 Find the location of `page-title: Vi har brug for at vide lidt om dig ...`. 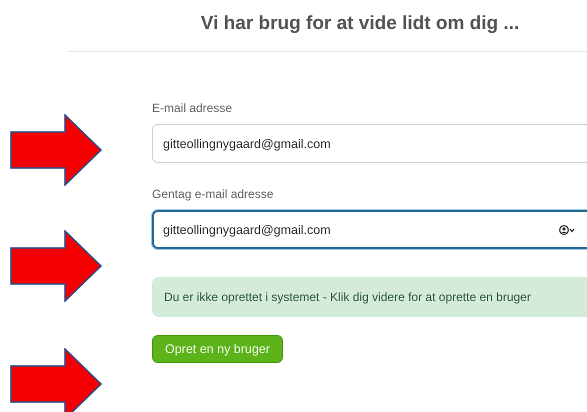

page-title: Vi har brug for at vide lidt om dig ... is located at coordinates (360, 24).